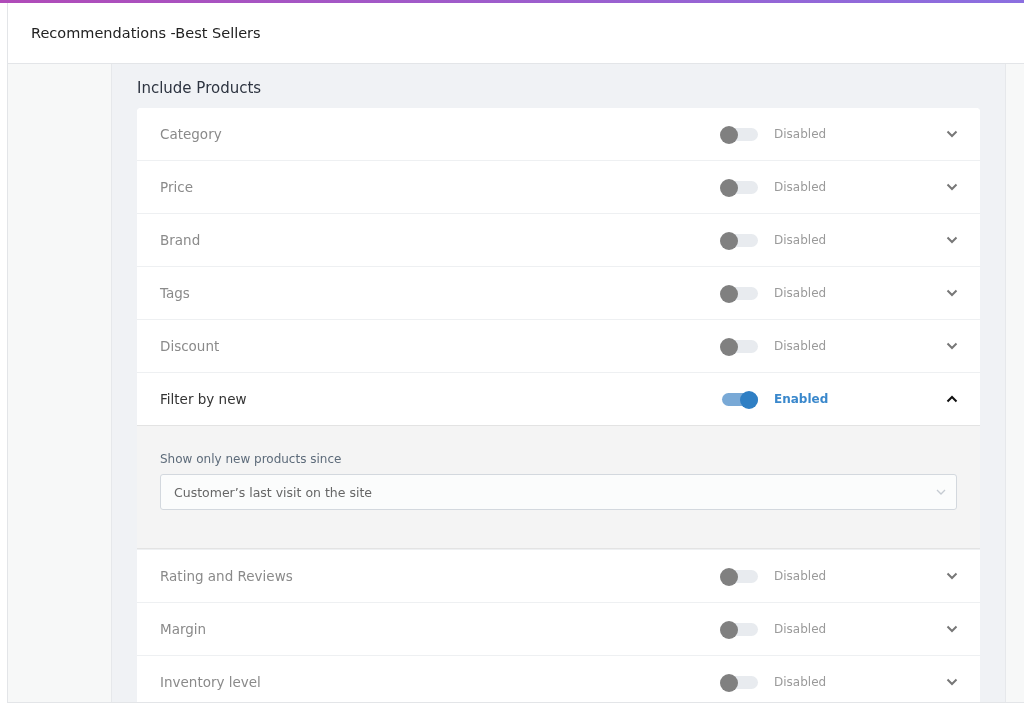 This screenshot has height=705, width=1024. What do you see at coordinates (200, 88) in the screenshot?
I see `section-title: Include Products` at bounding box center [200, 88].